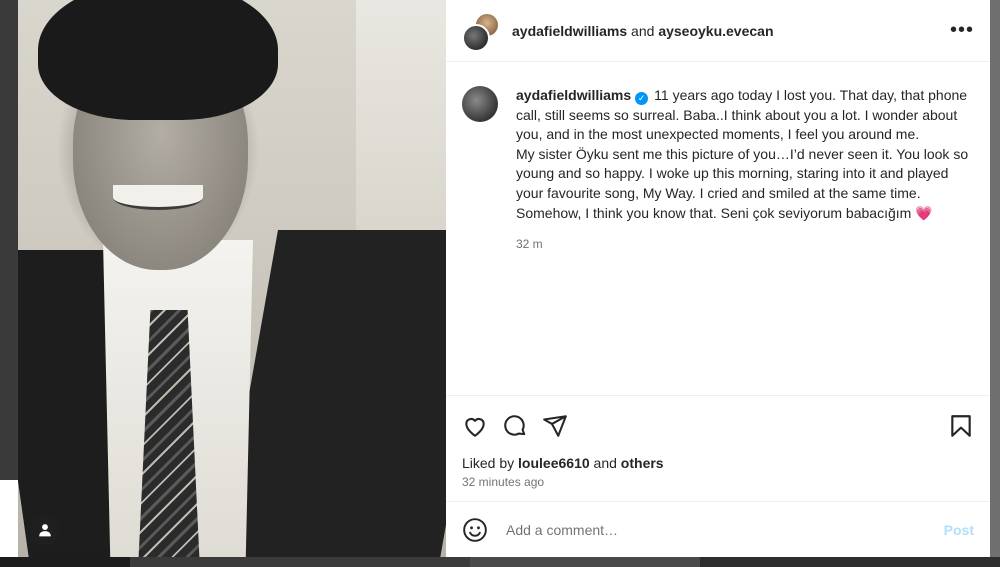 The height and width of the screenshot is (567, 1000). Describe the element at coordinates (500, 562) in the screenshot. I see `background-feed-bottom` at that location.